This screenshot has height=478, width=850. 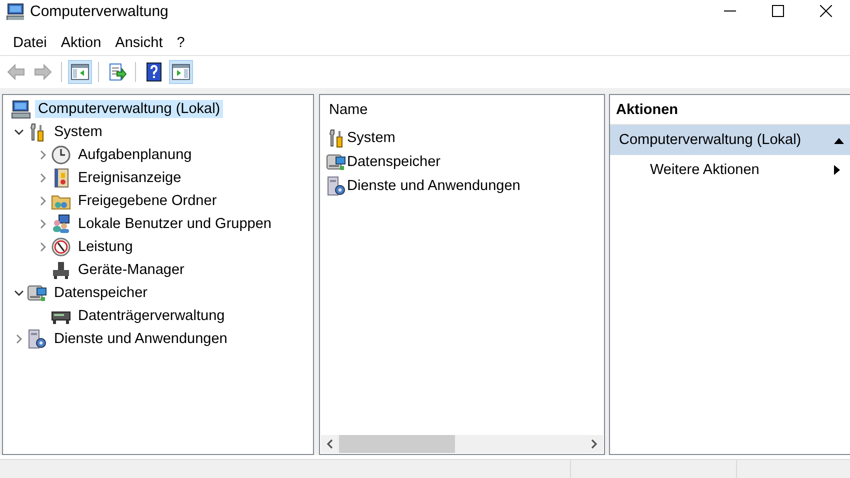 I want to click on actions-pane-button, so click(x=181, y=72).